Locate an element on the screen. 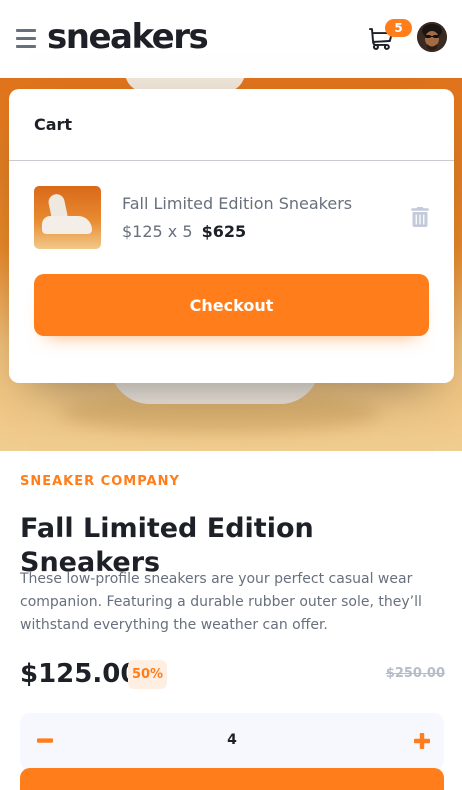  menu-icon is located at coordinates (26, 39).